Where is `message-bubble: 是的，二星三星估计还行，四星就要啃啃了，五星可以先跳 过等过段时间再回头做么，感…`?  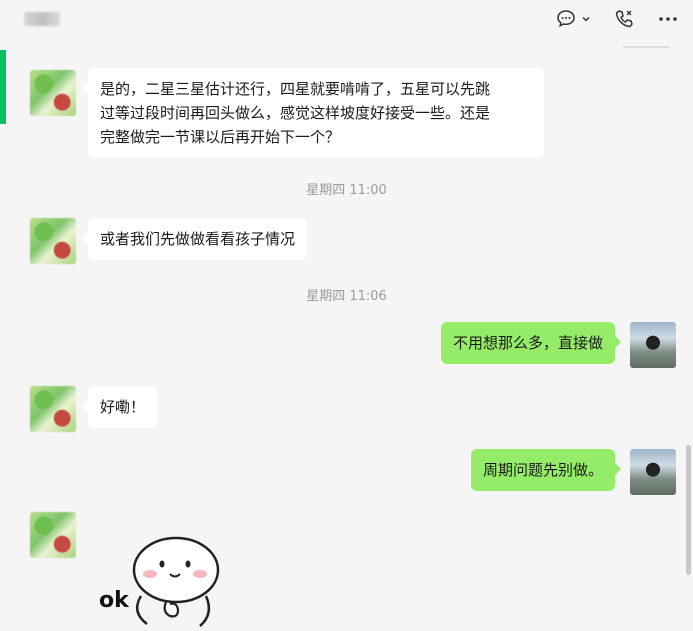
message-bubble: 是的，二星三星估计还行，四星就要啃啃了，五星可以先跳 过等过段时间再回头做么，感… is located at coordinates (313, 113).